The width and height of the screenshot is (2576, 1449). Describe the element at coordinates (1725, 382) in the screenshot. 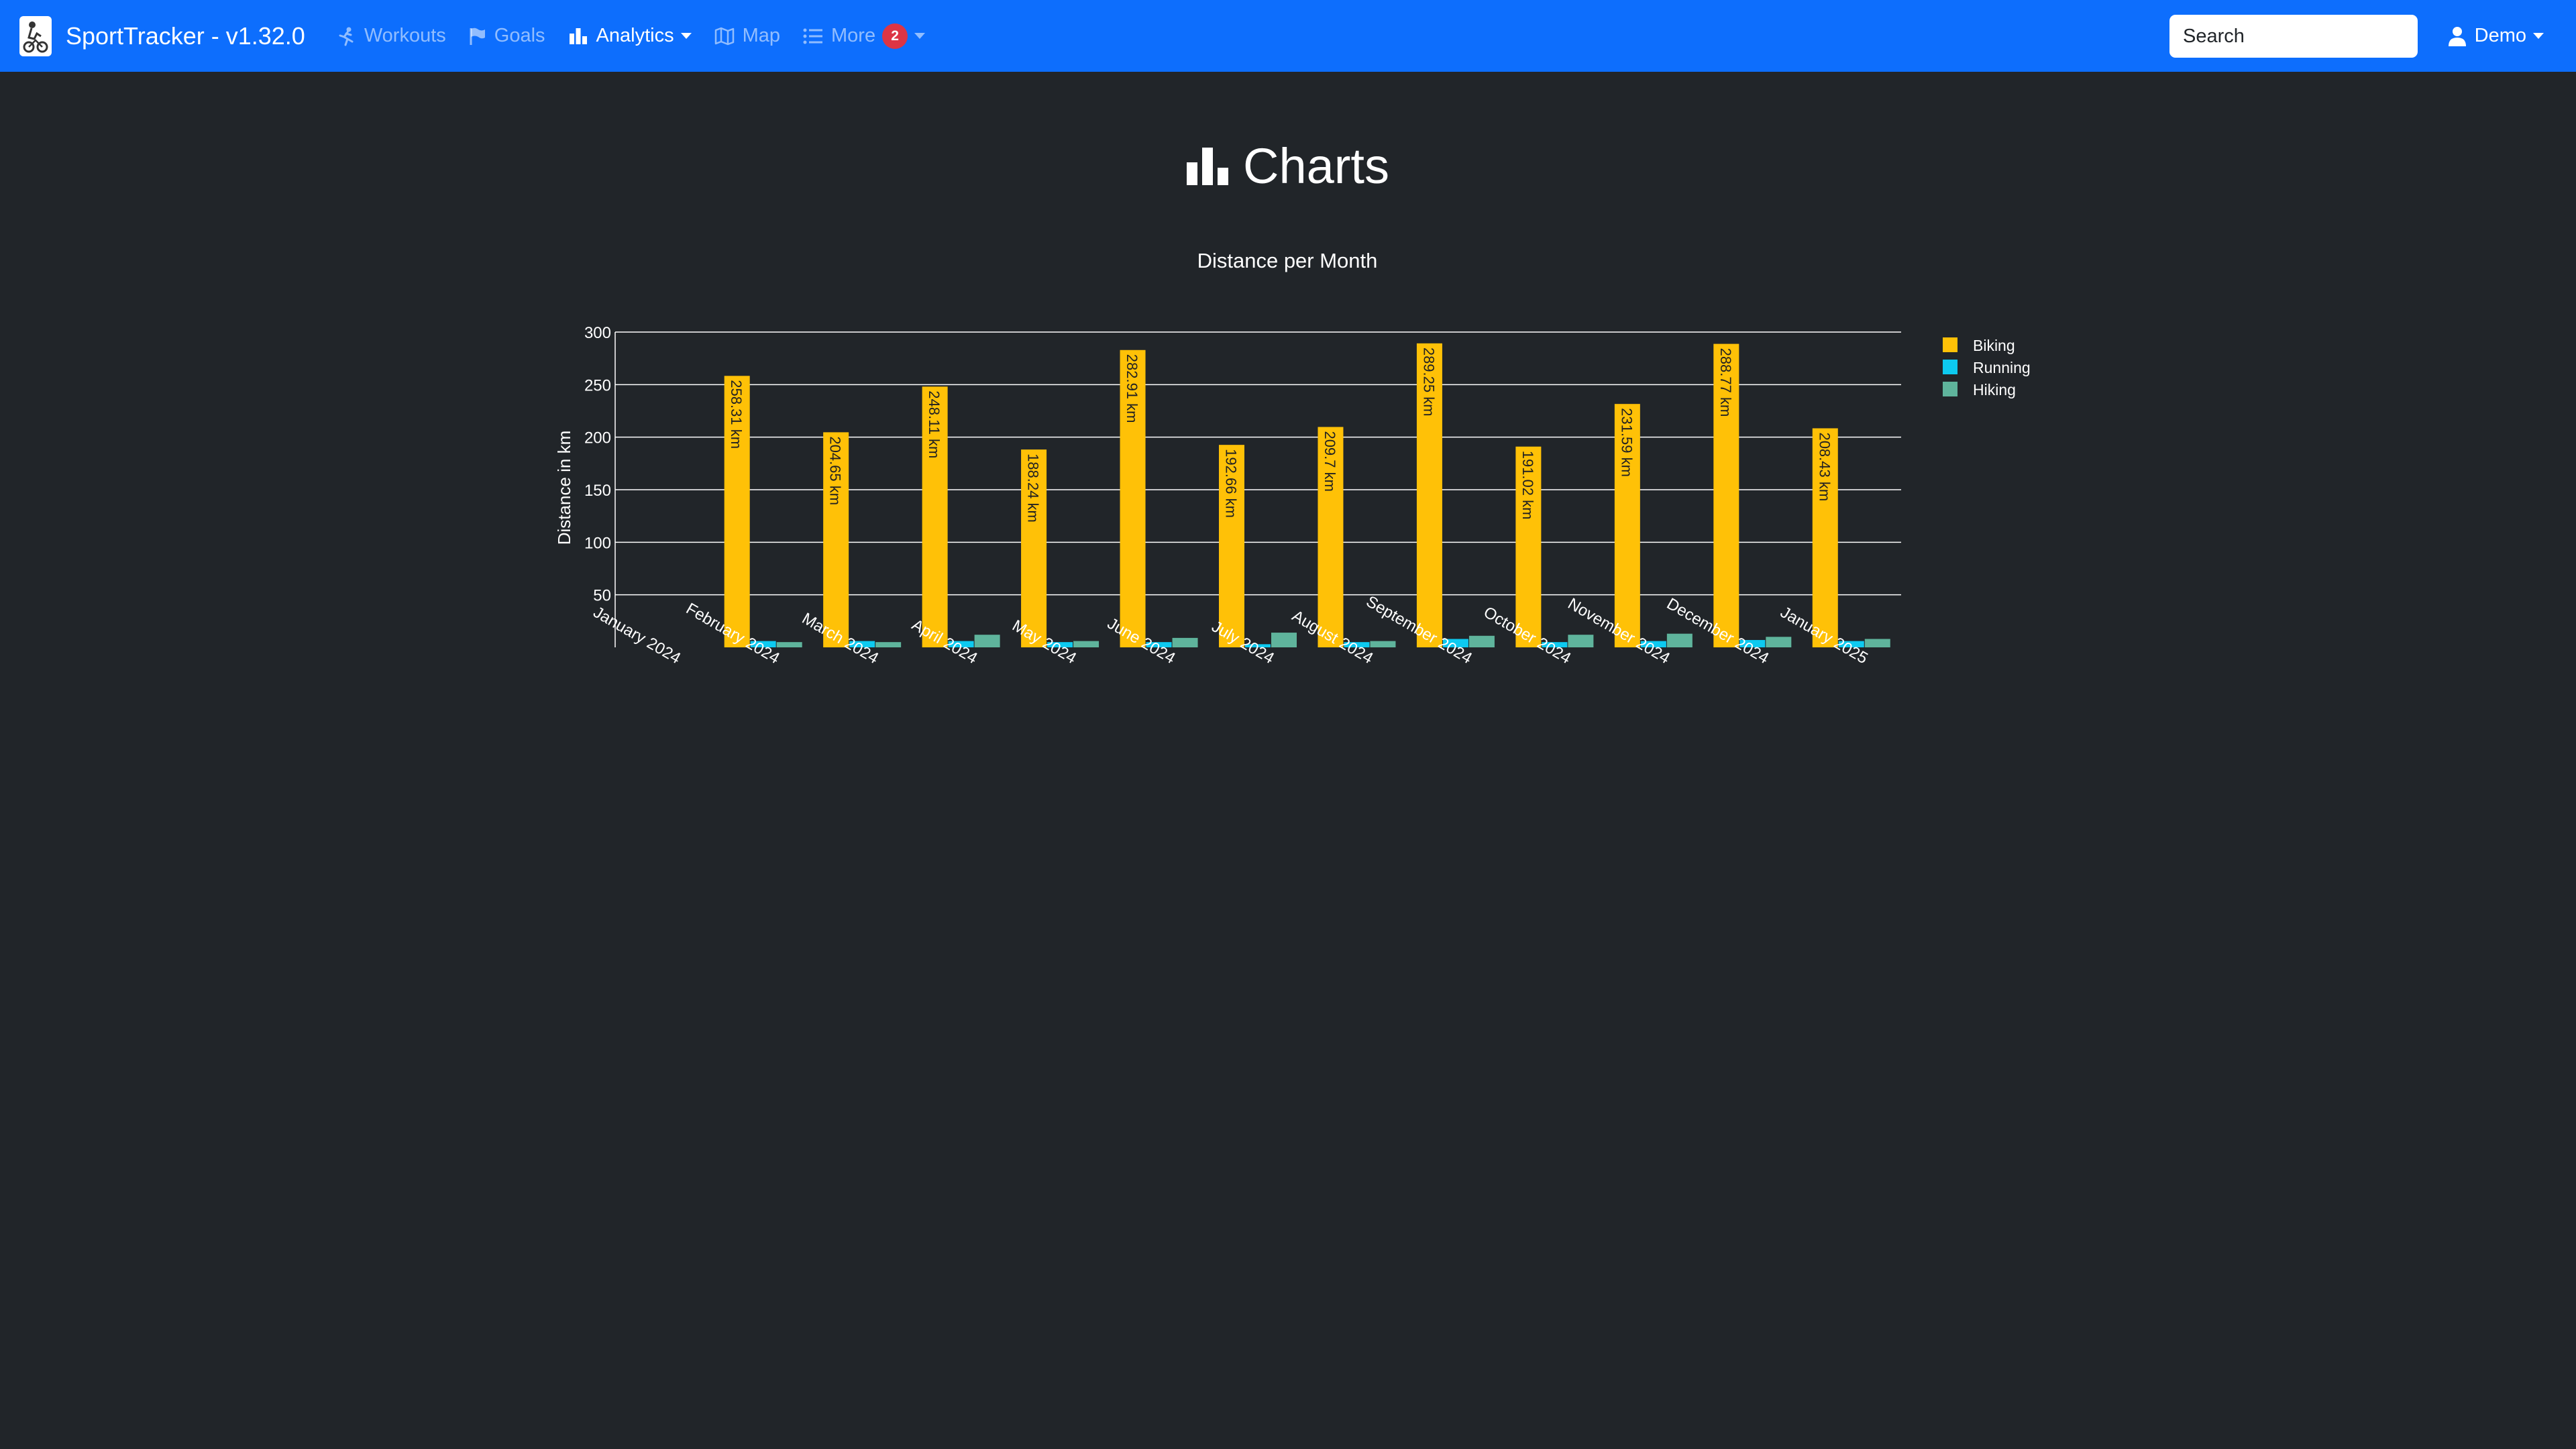

I see `bar-value-label: 288.77 km` at that location.